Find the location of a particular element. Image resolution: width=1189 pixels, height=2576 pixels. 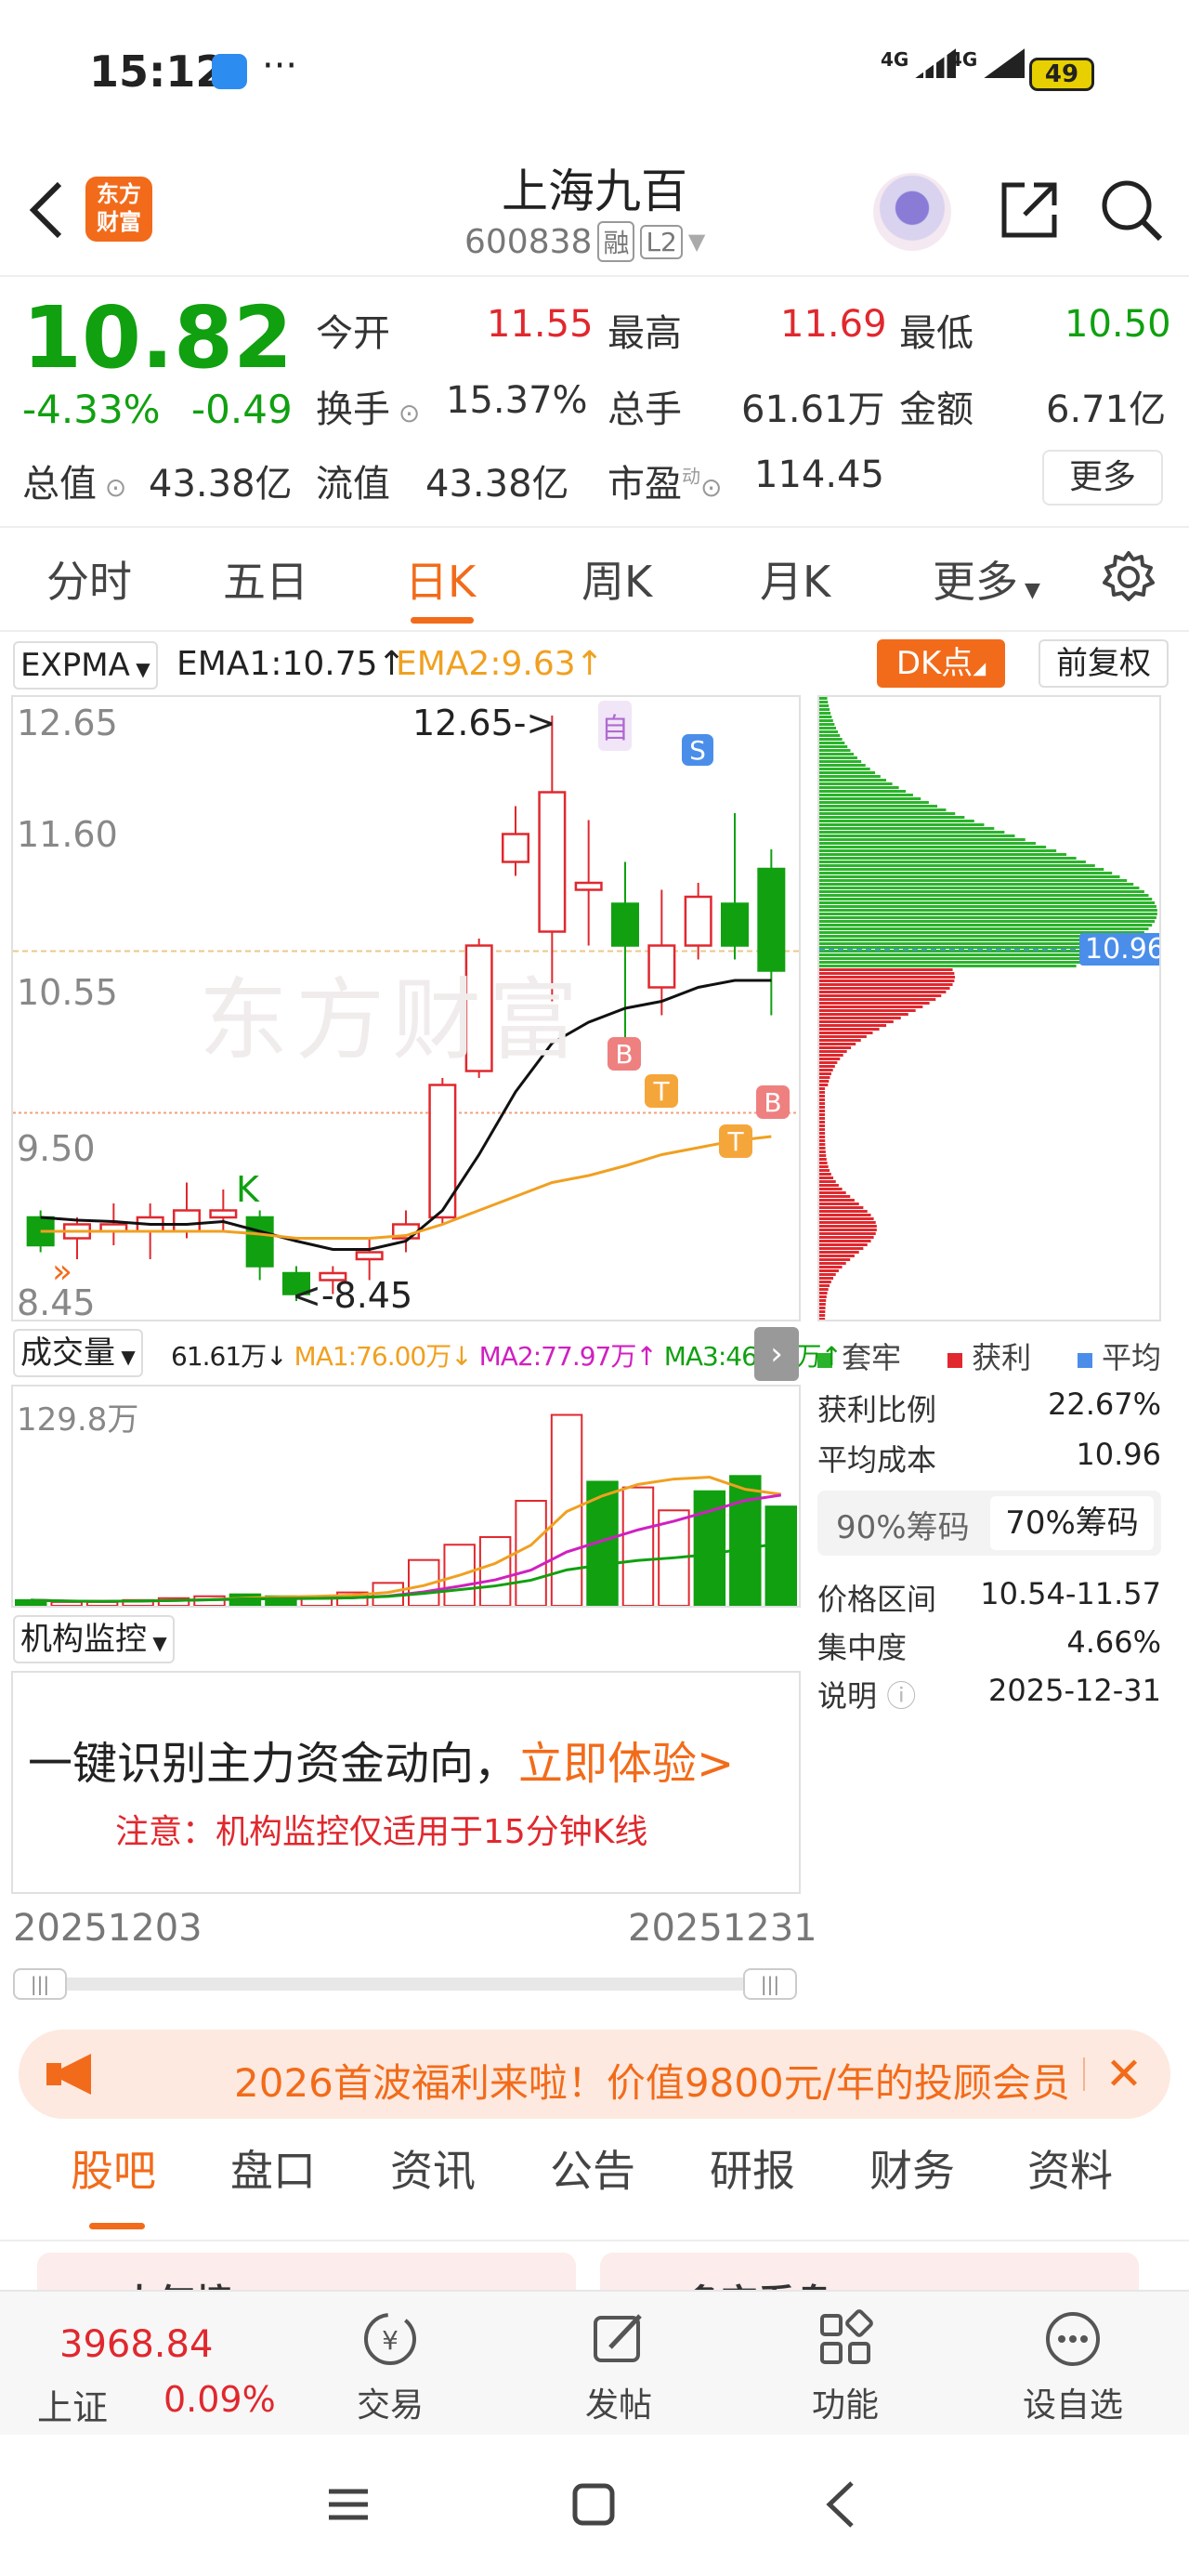

back-nav-icon is located at coordinates (840, 2504).